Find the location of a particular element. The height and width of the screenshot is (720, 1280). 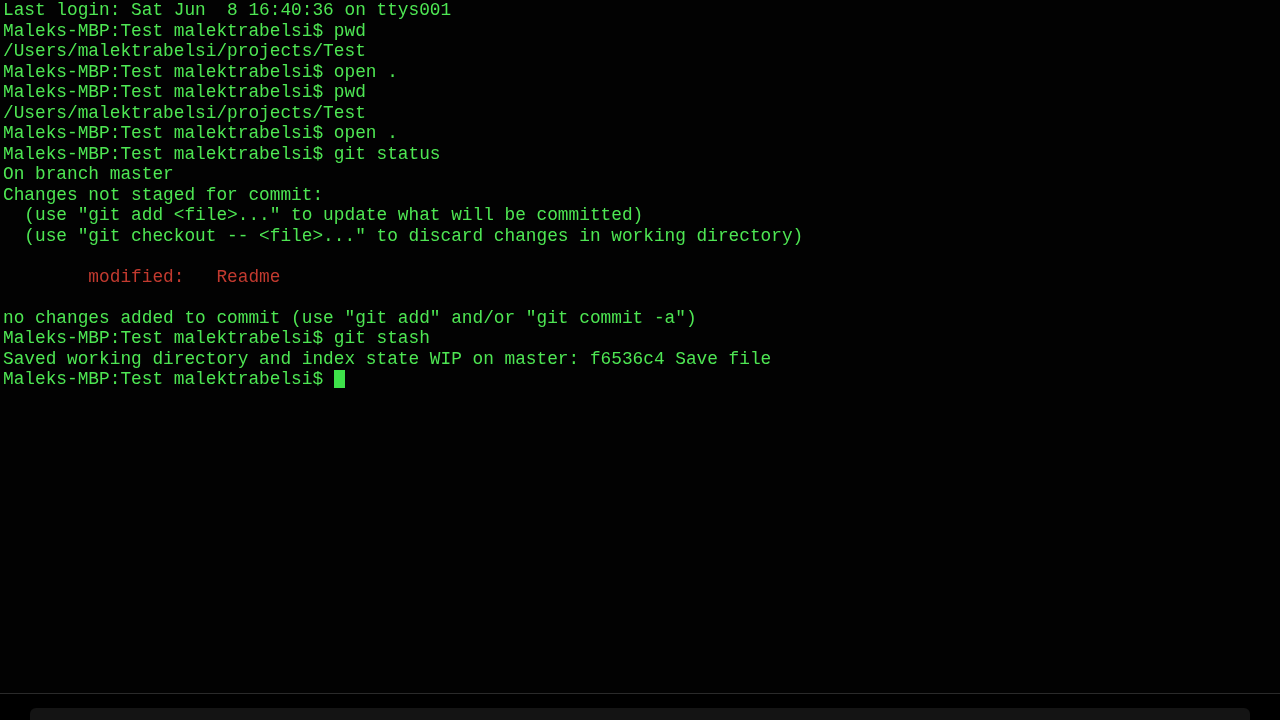

output-line: (use "git checkout -- <file>..." to discard changes in working directory) is located at coordinates (413, 235).